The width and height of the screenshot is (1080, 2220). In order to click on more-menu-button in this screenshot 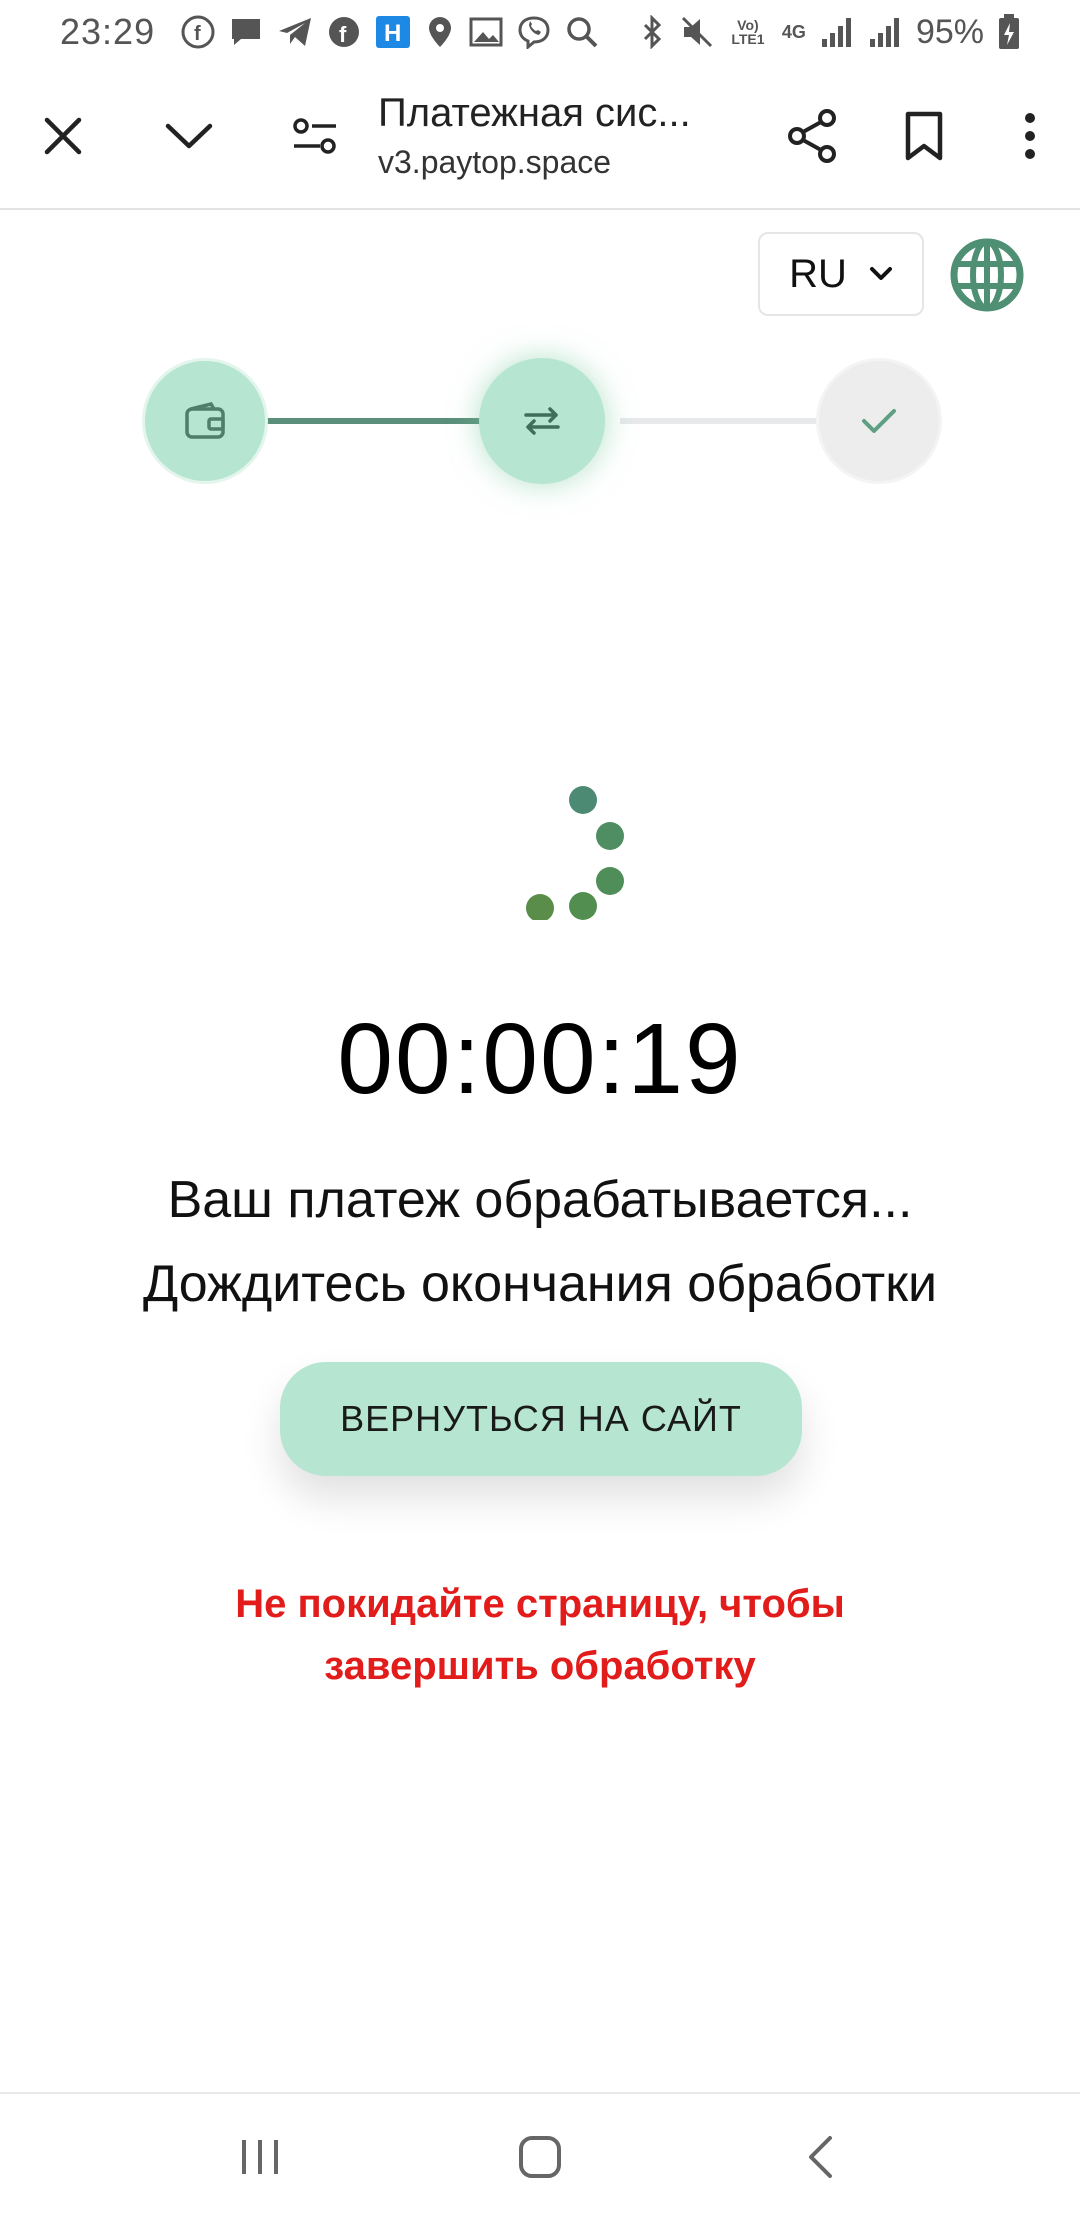, I will do `click(1030, 136)`.